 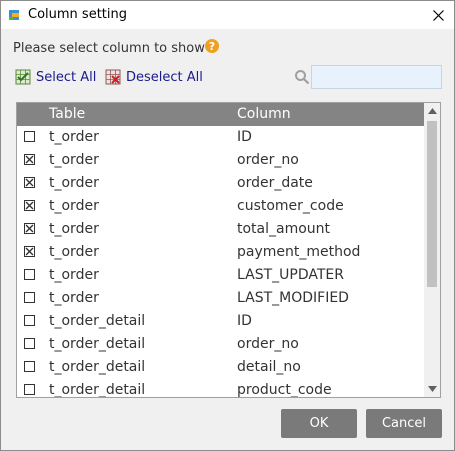 I want to click on ok-button: OK, so click(x=319, y=423).